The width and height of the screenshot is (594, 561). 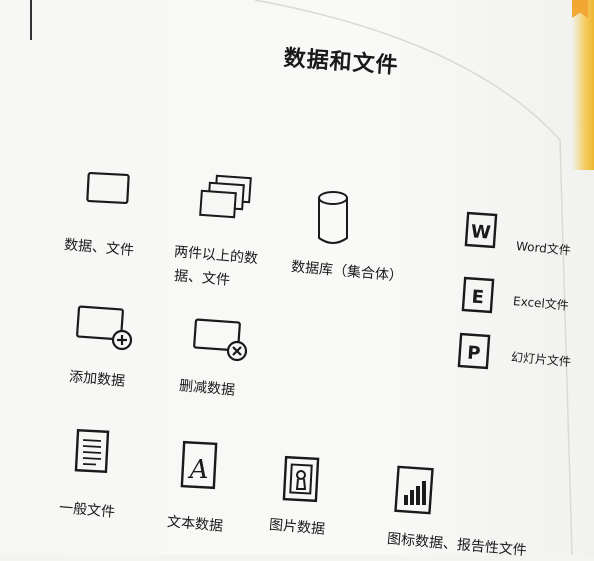 I want to click on text-A-icon: A, so click(x=199, y=465).